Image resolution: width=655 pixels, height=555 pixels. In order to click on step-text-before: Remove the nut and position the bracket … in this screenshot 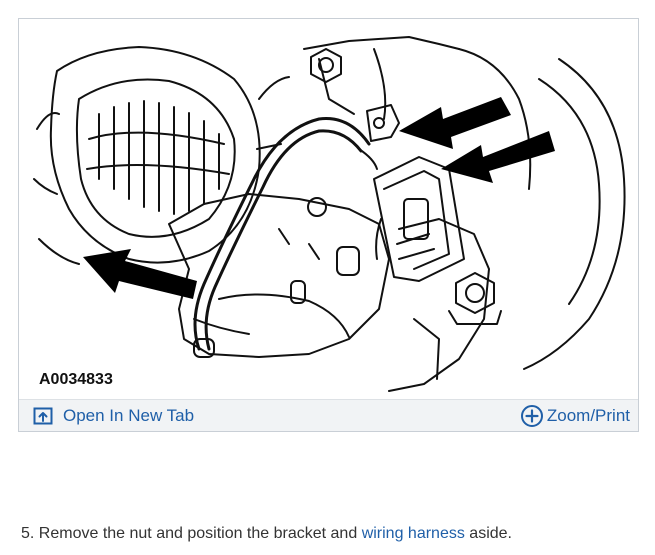, I will do `click(198, 533)`.